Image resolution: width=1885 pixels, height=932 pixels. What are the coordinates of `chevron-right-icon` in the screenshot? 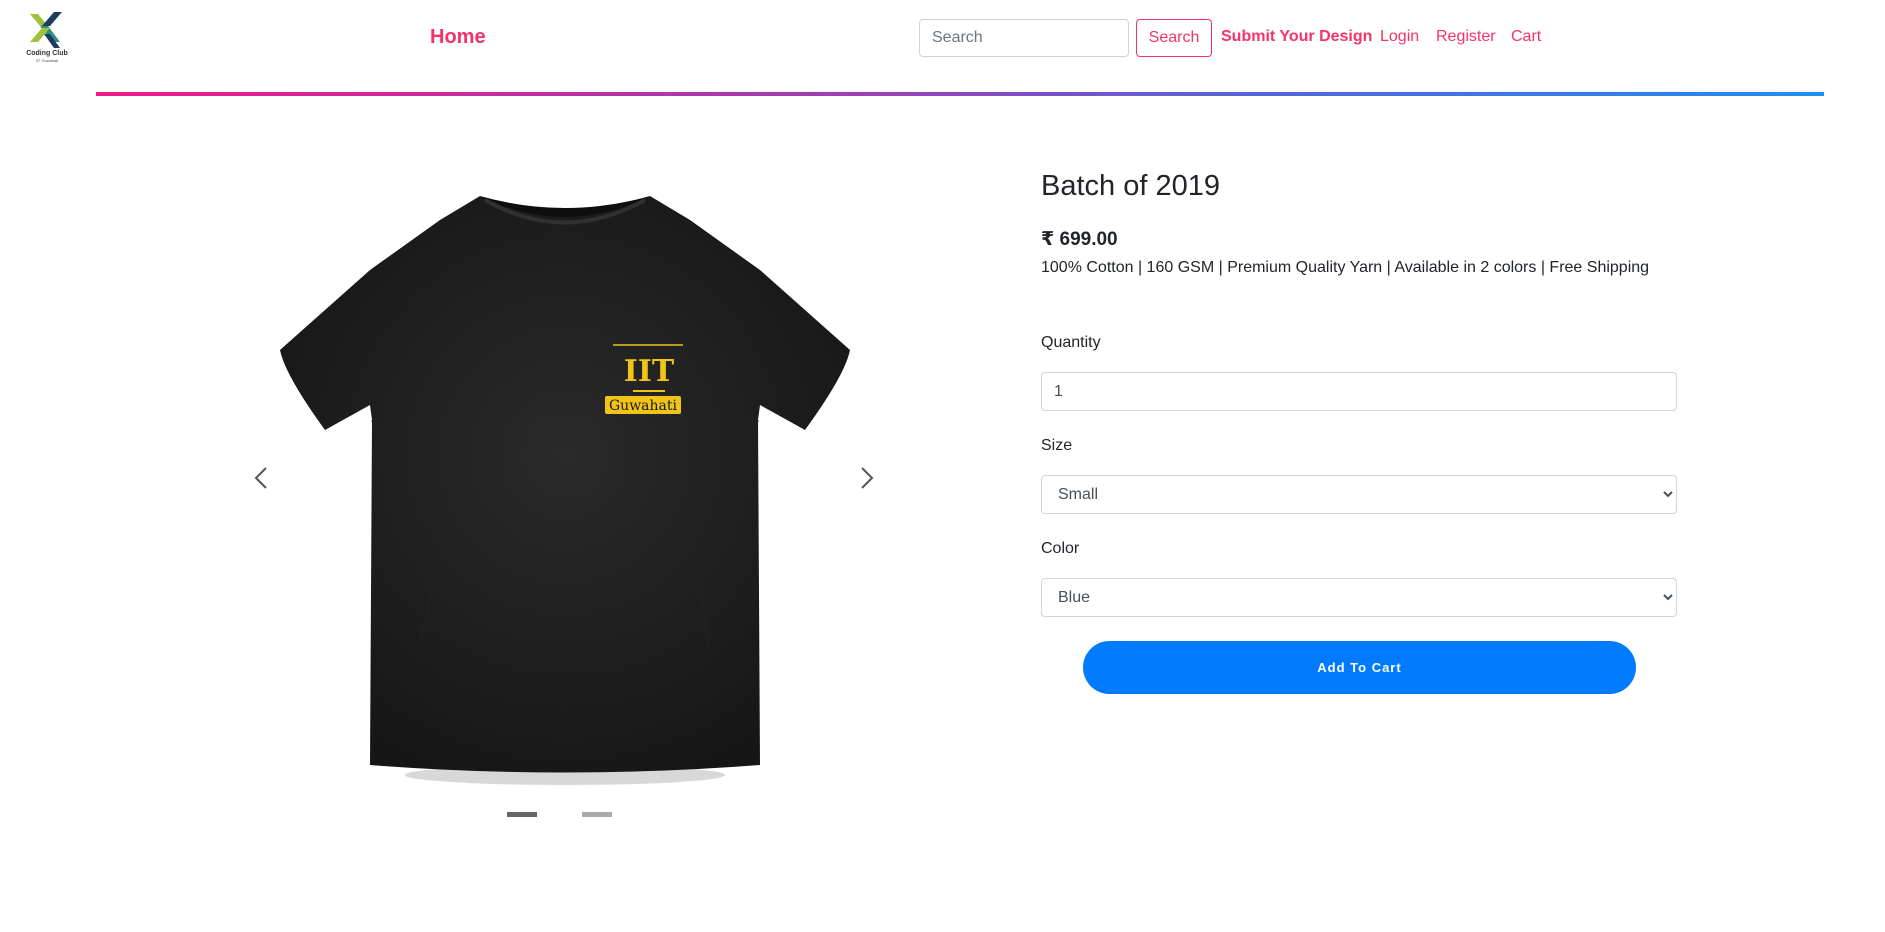 It's located at (867, 478).